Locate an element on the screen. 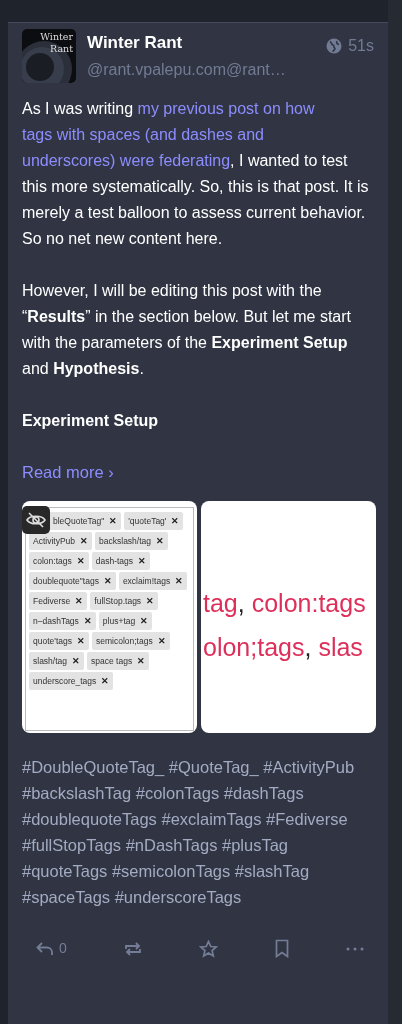 Image resolution: width=402 pixels, height=1024 pixels. star-icon is located at coordinates (208, 948).